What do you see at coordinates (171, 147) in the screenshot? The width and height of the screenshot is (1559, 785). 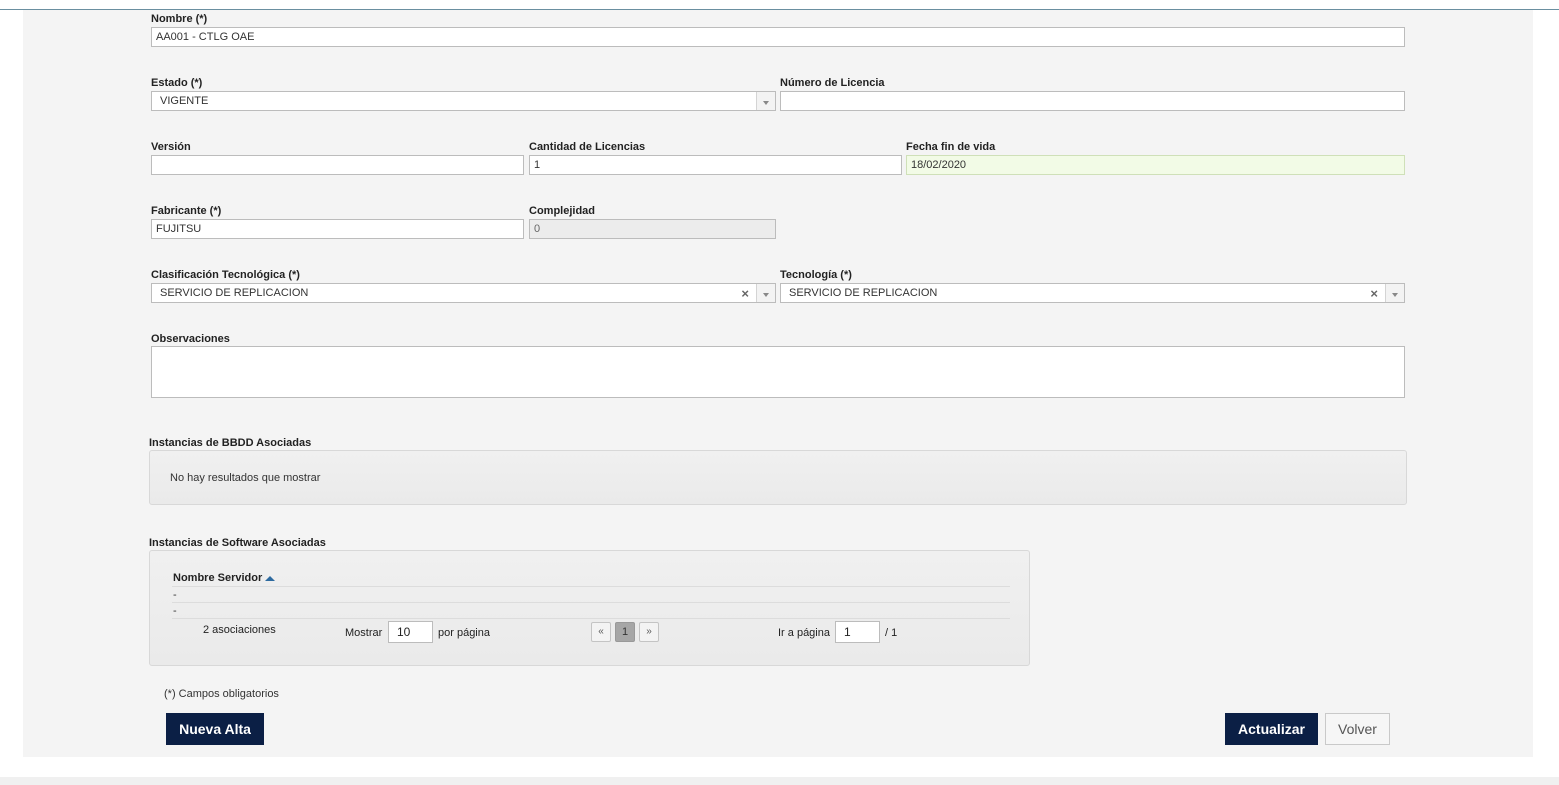 I see `version-label: Versión` at bounding box center [171, 147].